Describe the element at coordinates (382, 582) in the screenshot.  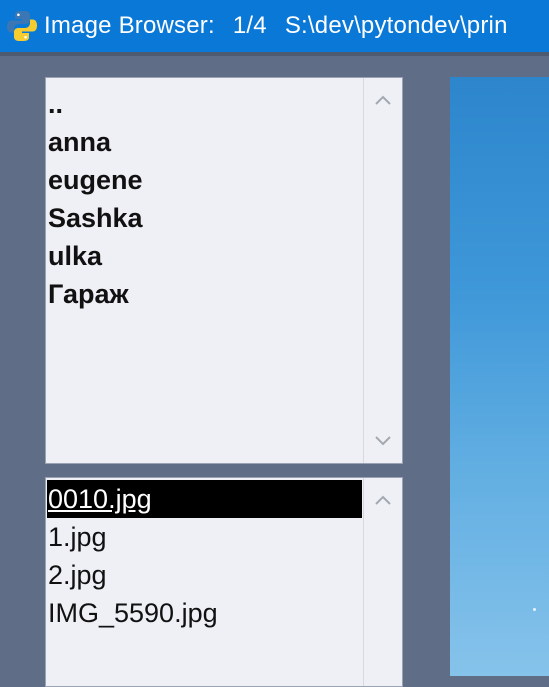
I see `file-scrollbar` at that location.